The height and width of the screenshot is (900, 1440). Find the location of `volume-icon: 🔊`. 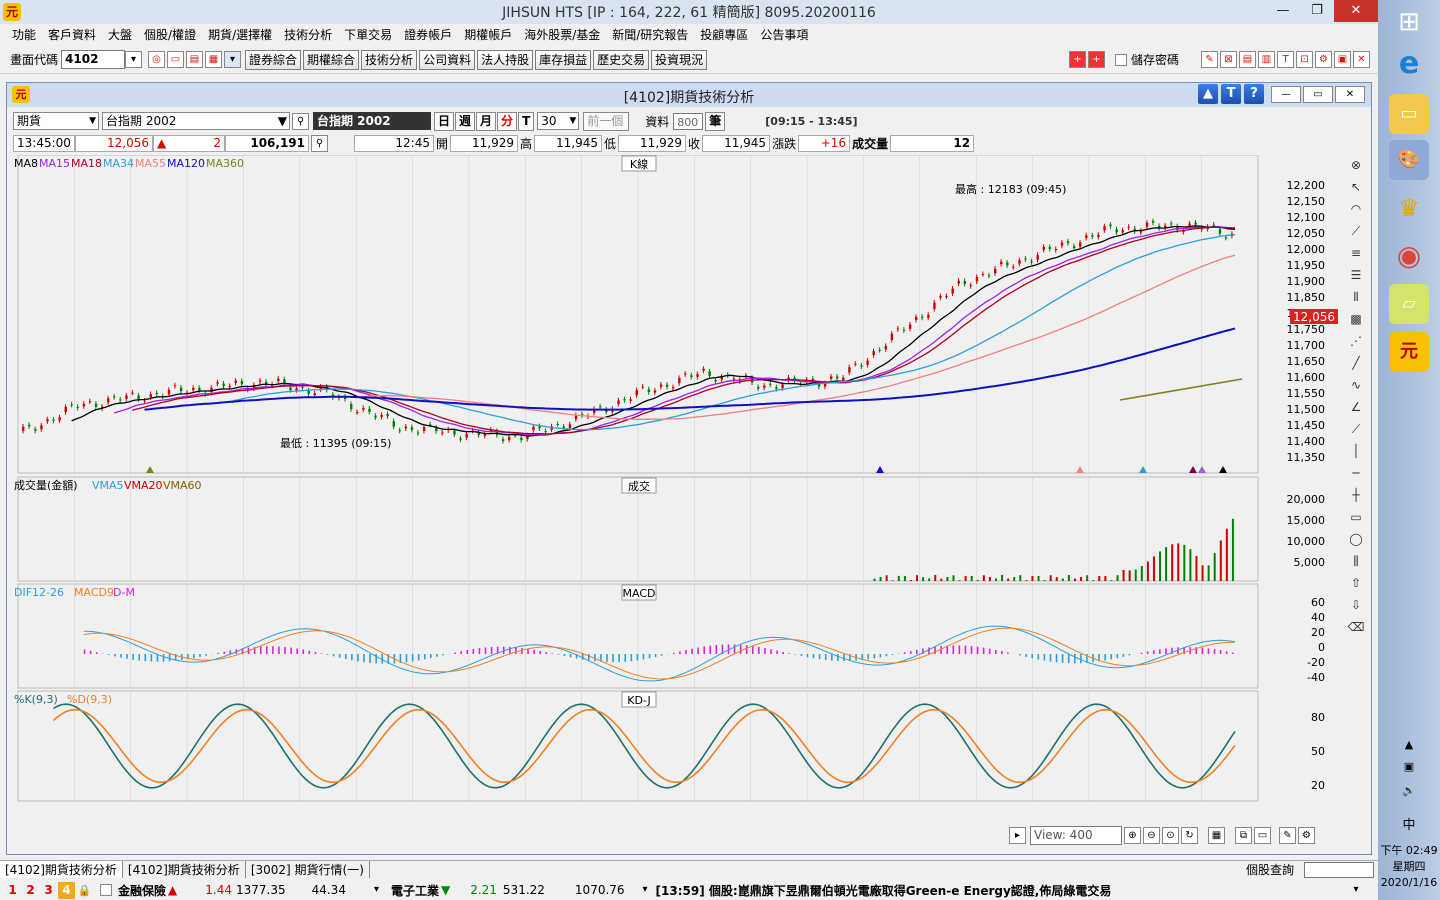

volume-icon: 🔊 is located at coordinates (1409, 790).